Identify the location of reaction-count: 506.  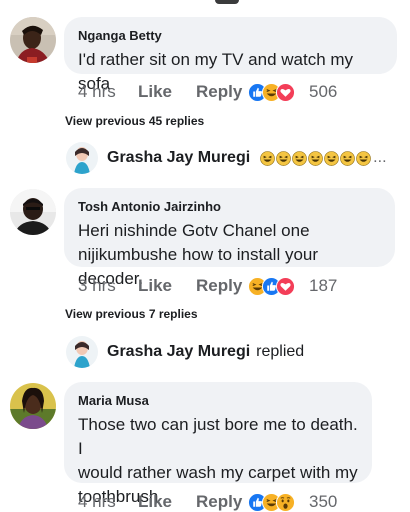
(323, 92).